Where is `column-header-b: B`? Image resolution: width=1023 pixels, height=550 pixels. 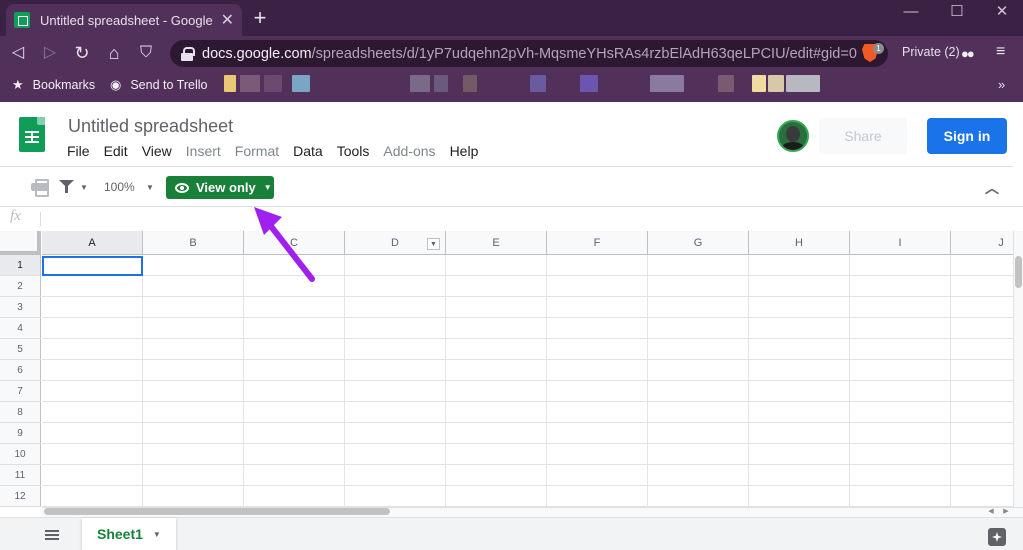
column-header-b: B is located at coordinates (193, 243).